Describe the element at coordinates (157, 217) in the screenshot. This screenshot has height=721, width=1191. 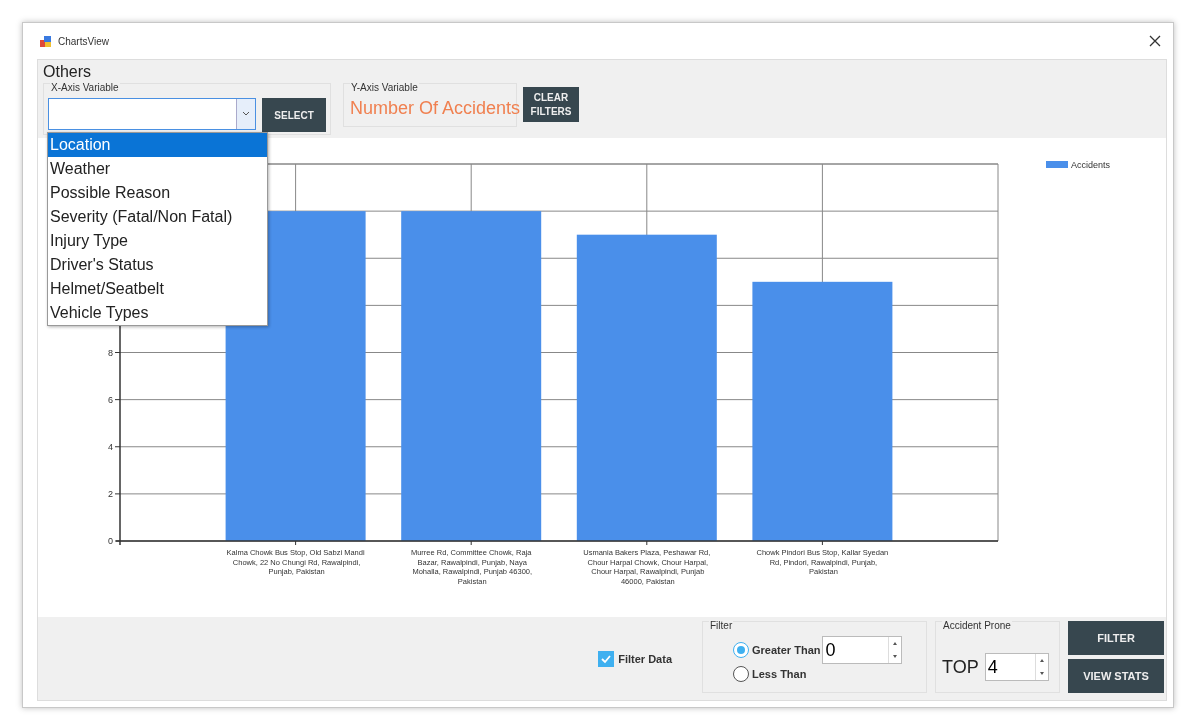
I see `dropdown-option: Severity (Fatal/Non Fatal)` at that location.